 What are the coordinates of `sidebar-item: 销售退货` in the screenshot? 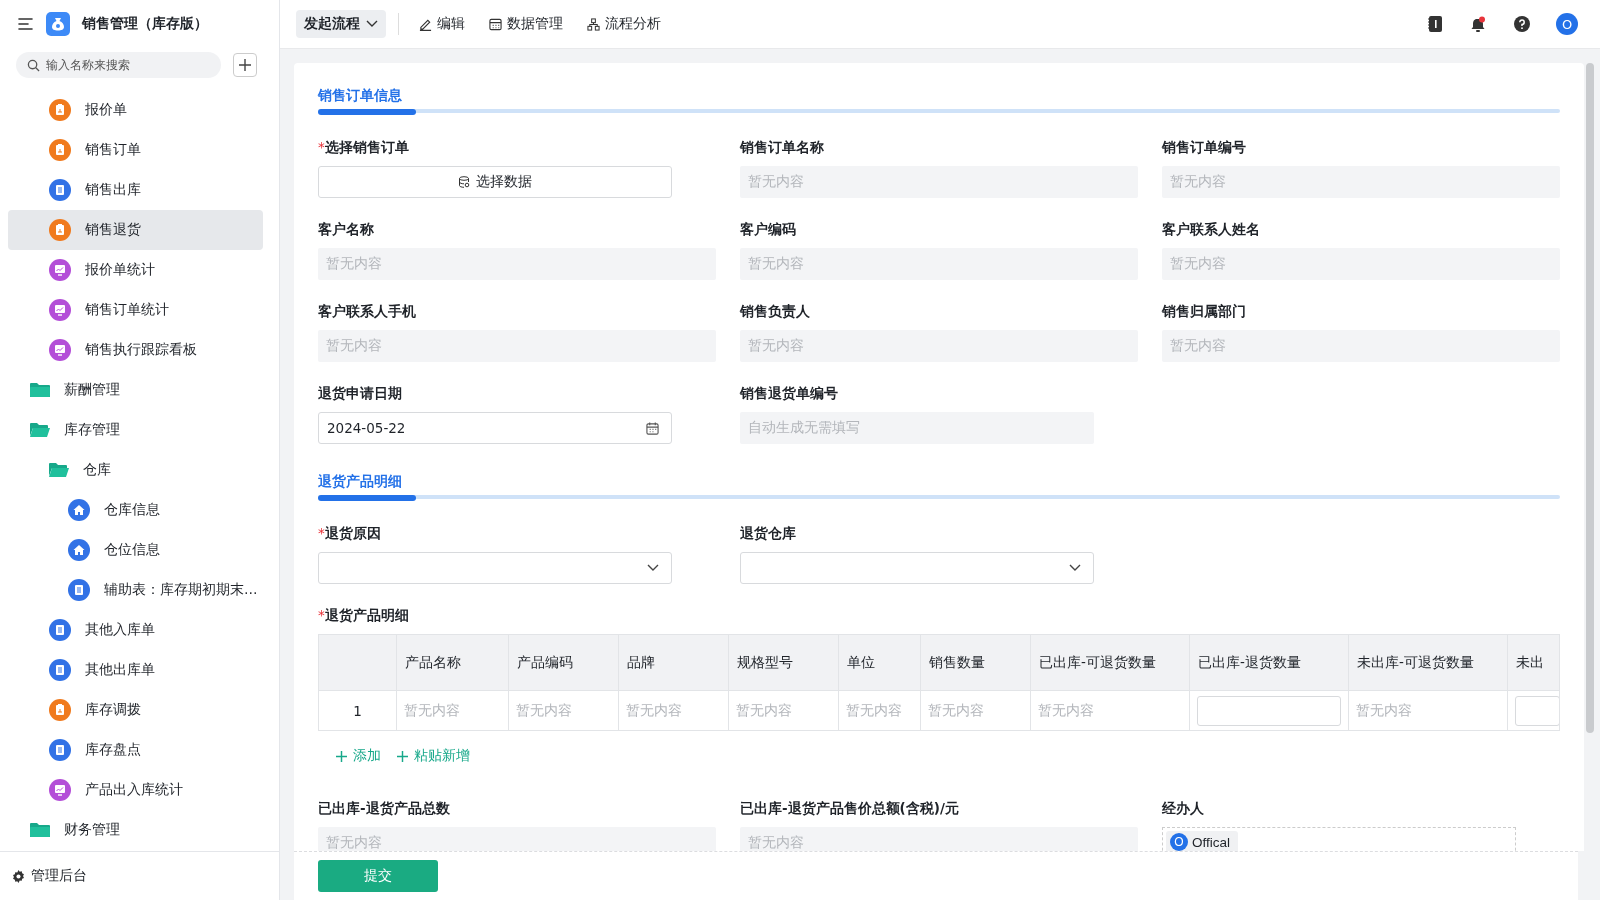 It's located at (135, 230).